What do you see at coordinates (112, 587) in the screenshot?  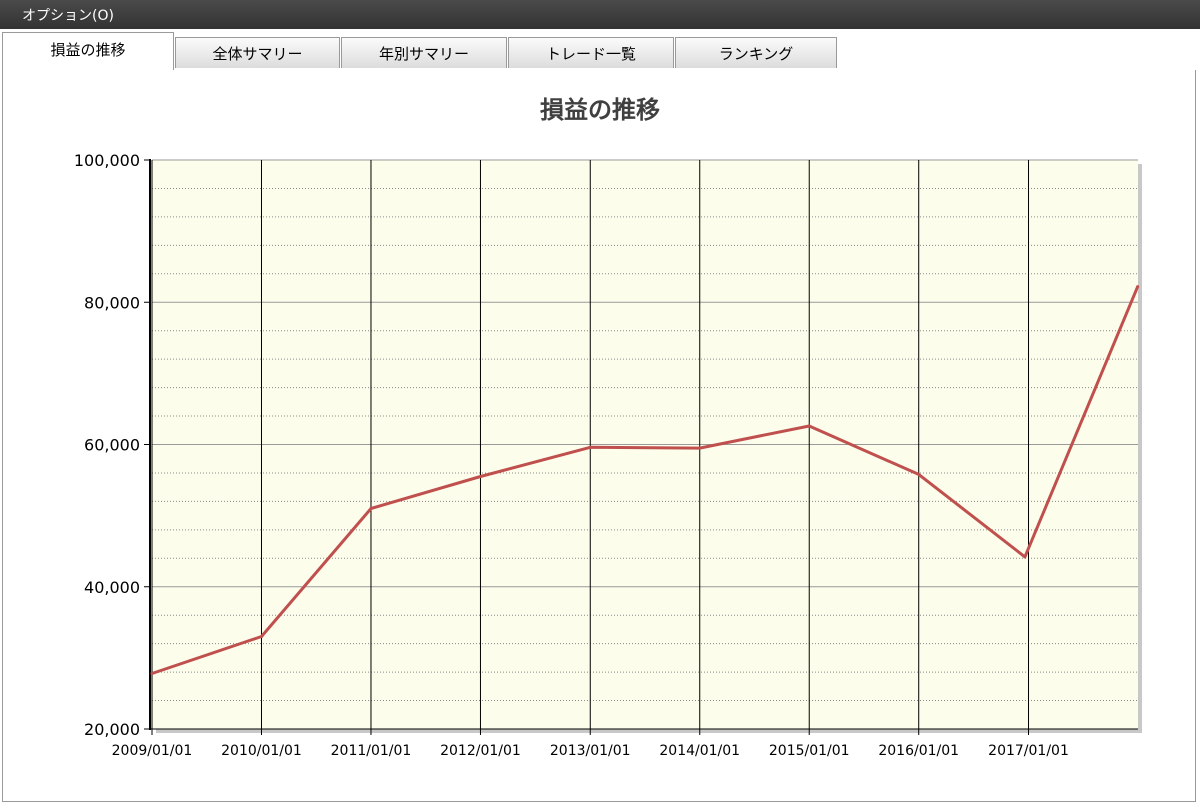 I see `y-tick-label: 40,000` at bounding box center [112, 587].